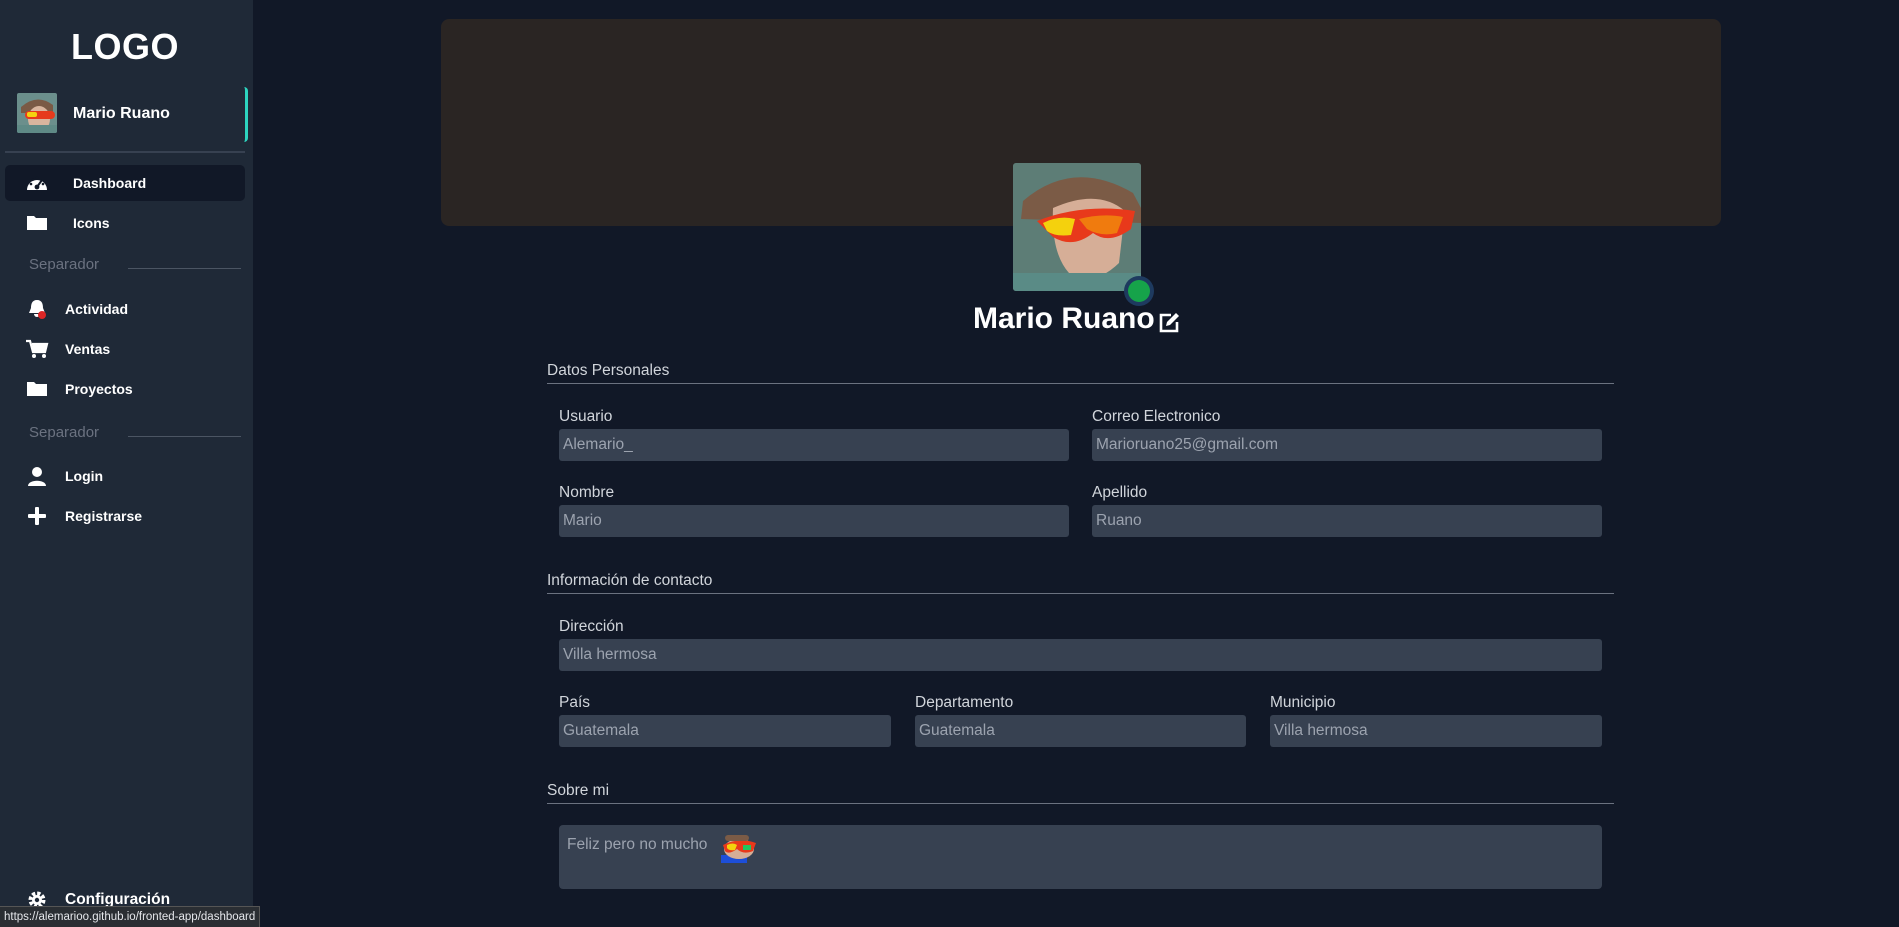 The image size is (1899, 927). I want to click on sidebar-item-actividad: Actividad, so click(125, 309).